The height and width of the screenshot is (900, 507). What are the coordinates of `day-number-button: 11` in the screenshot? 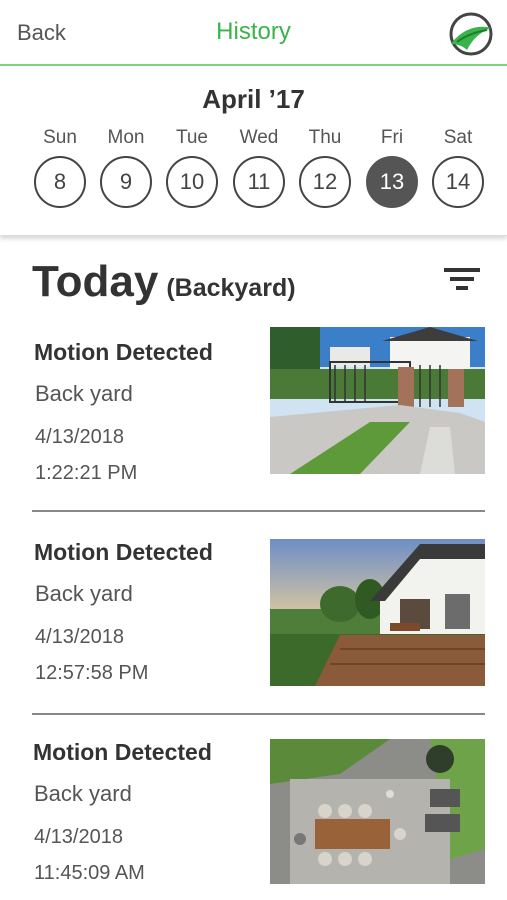 It's located at (259, 182).